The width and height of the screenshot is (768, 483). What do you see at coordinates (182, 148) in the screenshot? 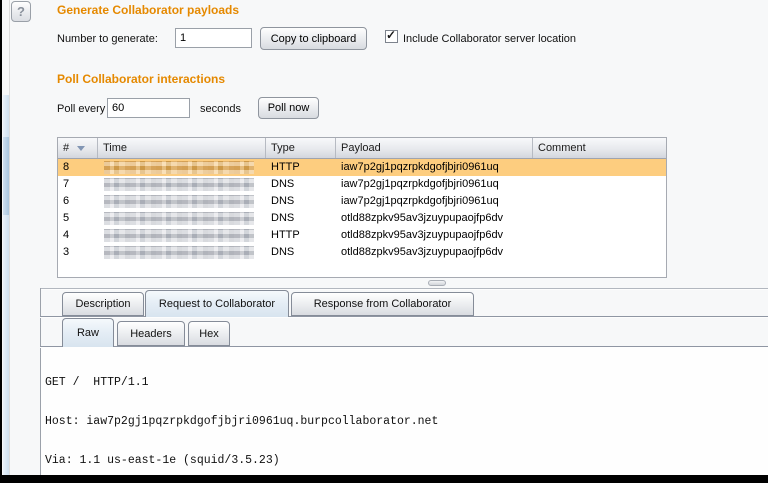
I see `column-header-time: Time` at bounding box center [182, 148].